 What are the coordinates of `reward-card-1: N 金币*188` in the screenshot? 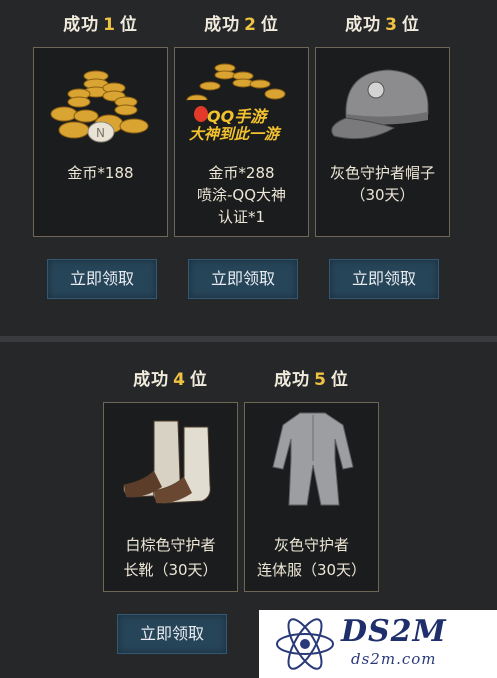 It's located at (100, 142).